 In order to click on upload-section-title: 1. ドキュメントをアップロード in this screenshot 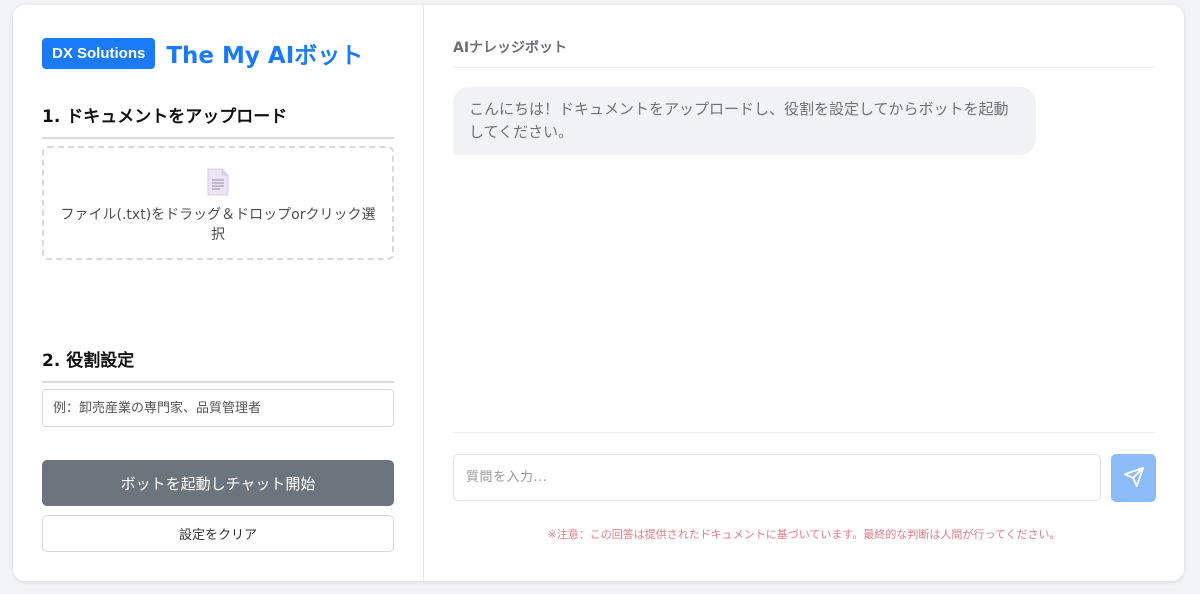, I will do `click(218, 120)`.